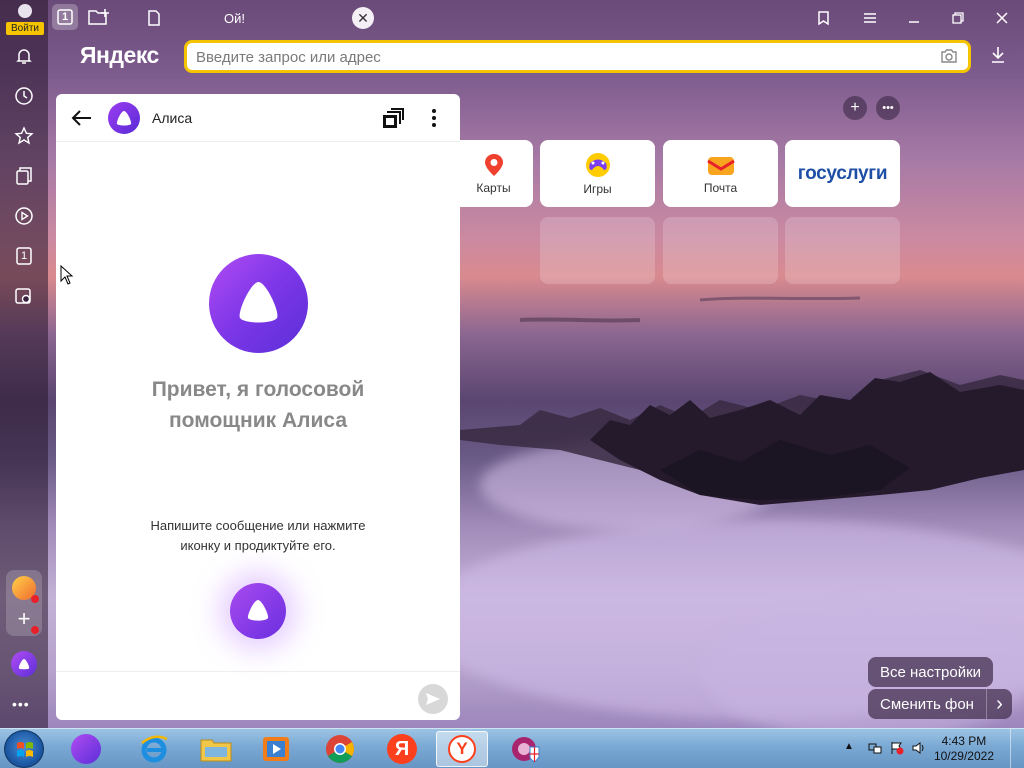 The height and width of the screenshot is (768, 1024). Describe the element at coordinates (958, 18) in the screenshot. I see `restore-button` at that location.